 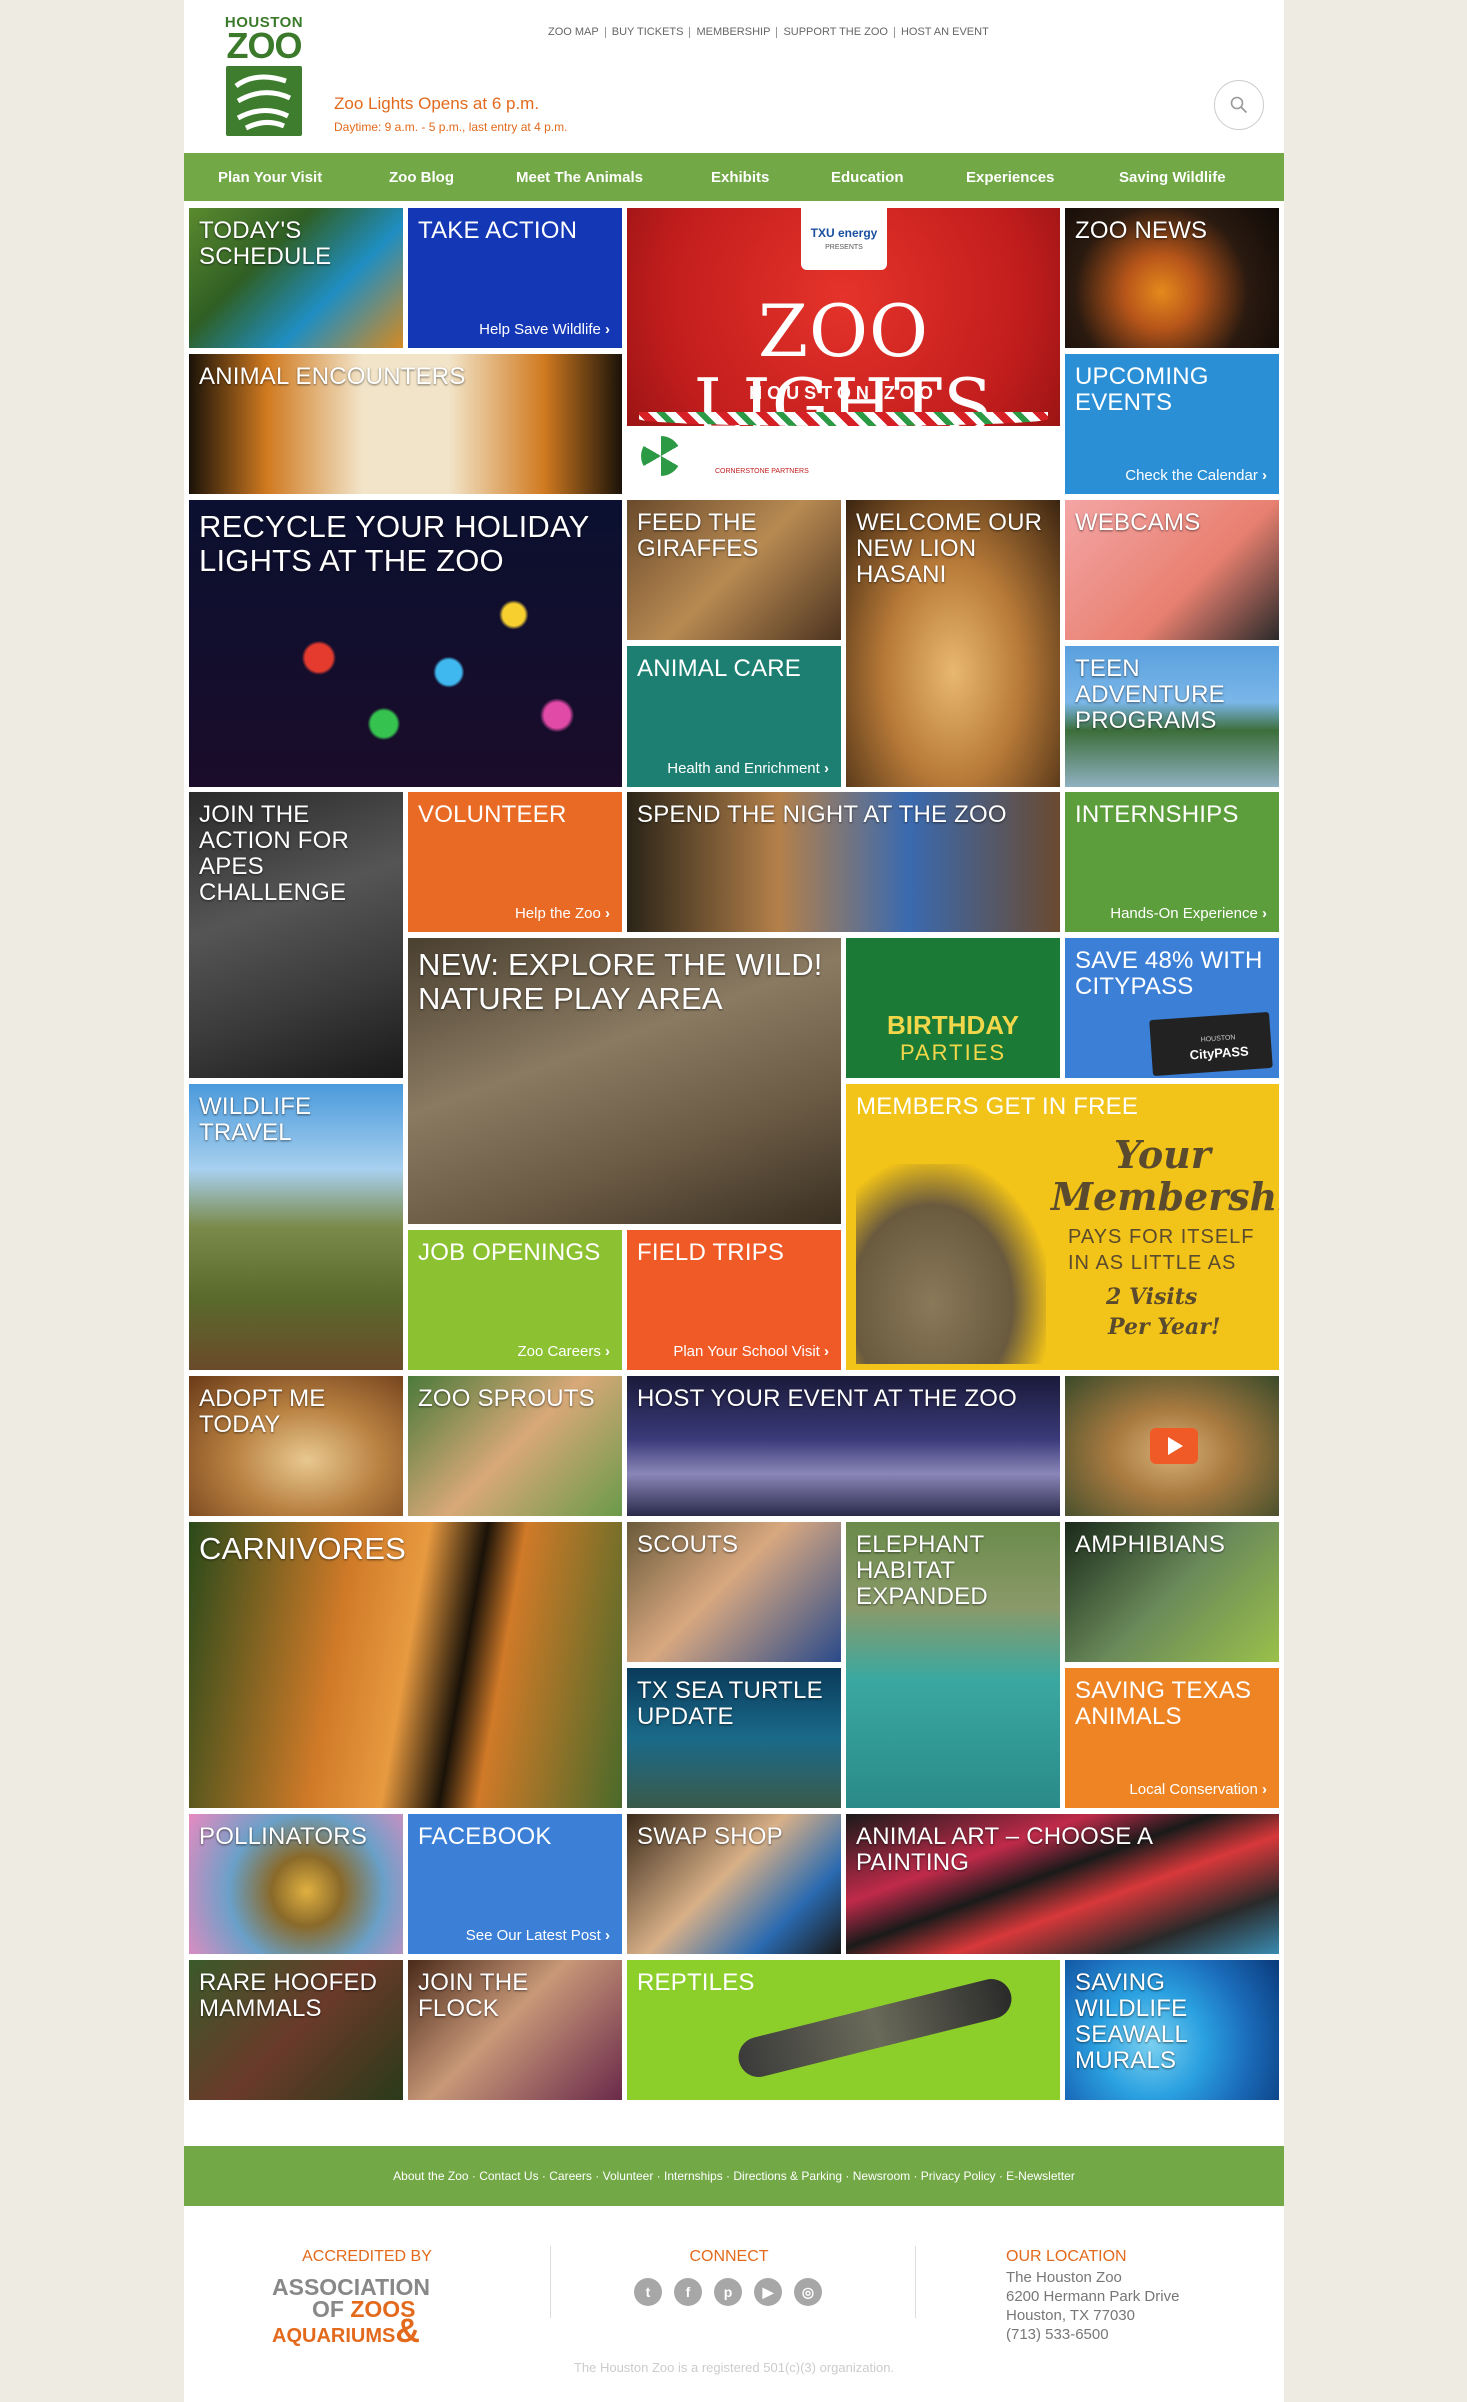 What do you see at coordinates (421, 177) in the screenshot?
I see `nav-zoo-blog: Zoo Blog` at bounding box center [421, 177].